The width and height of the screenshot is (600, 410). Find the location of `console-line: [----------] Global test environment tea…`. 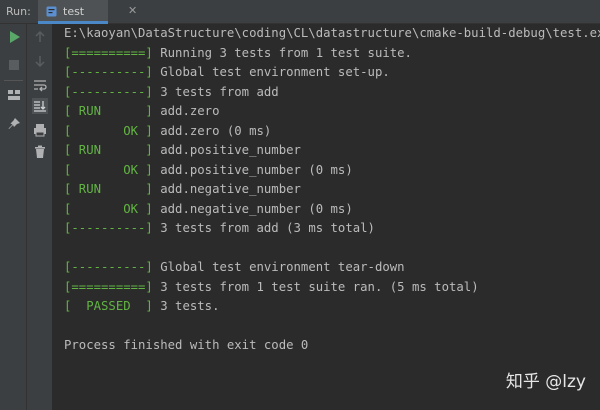

console-line: [----------] Global test environment tea… is located at coordinates (234, 267).